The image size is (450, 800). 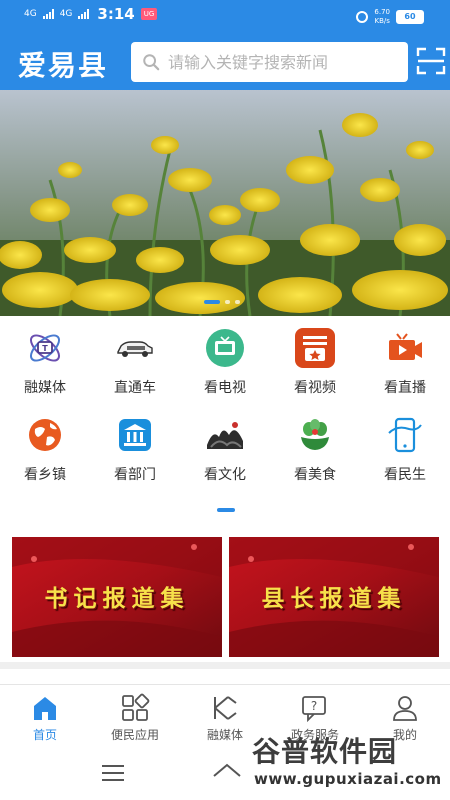 I want to click on svg-text: T, so click(x=45, y=348).